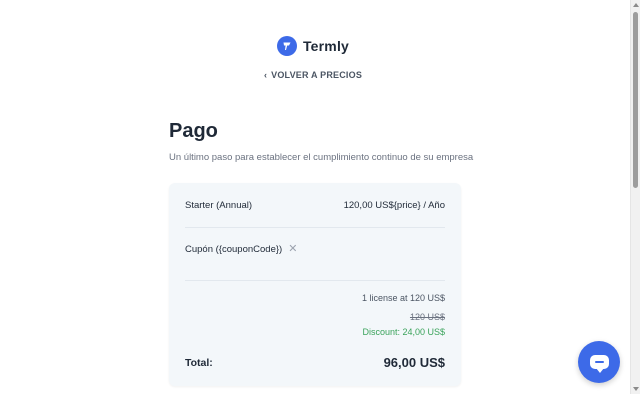  I want to click on coupon-label: Cupón ({couponCode}), so click(234, 249).